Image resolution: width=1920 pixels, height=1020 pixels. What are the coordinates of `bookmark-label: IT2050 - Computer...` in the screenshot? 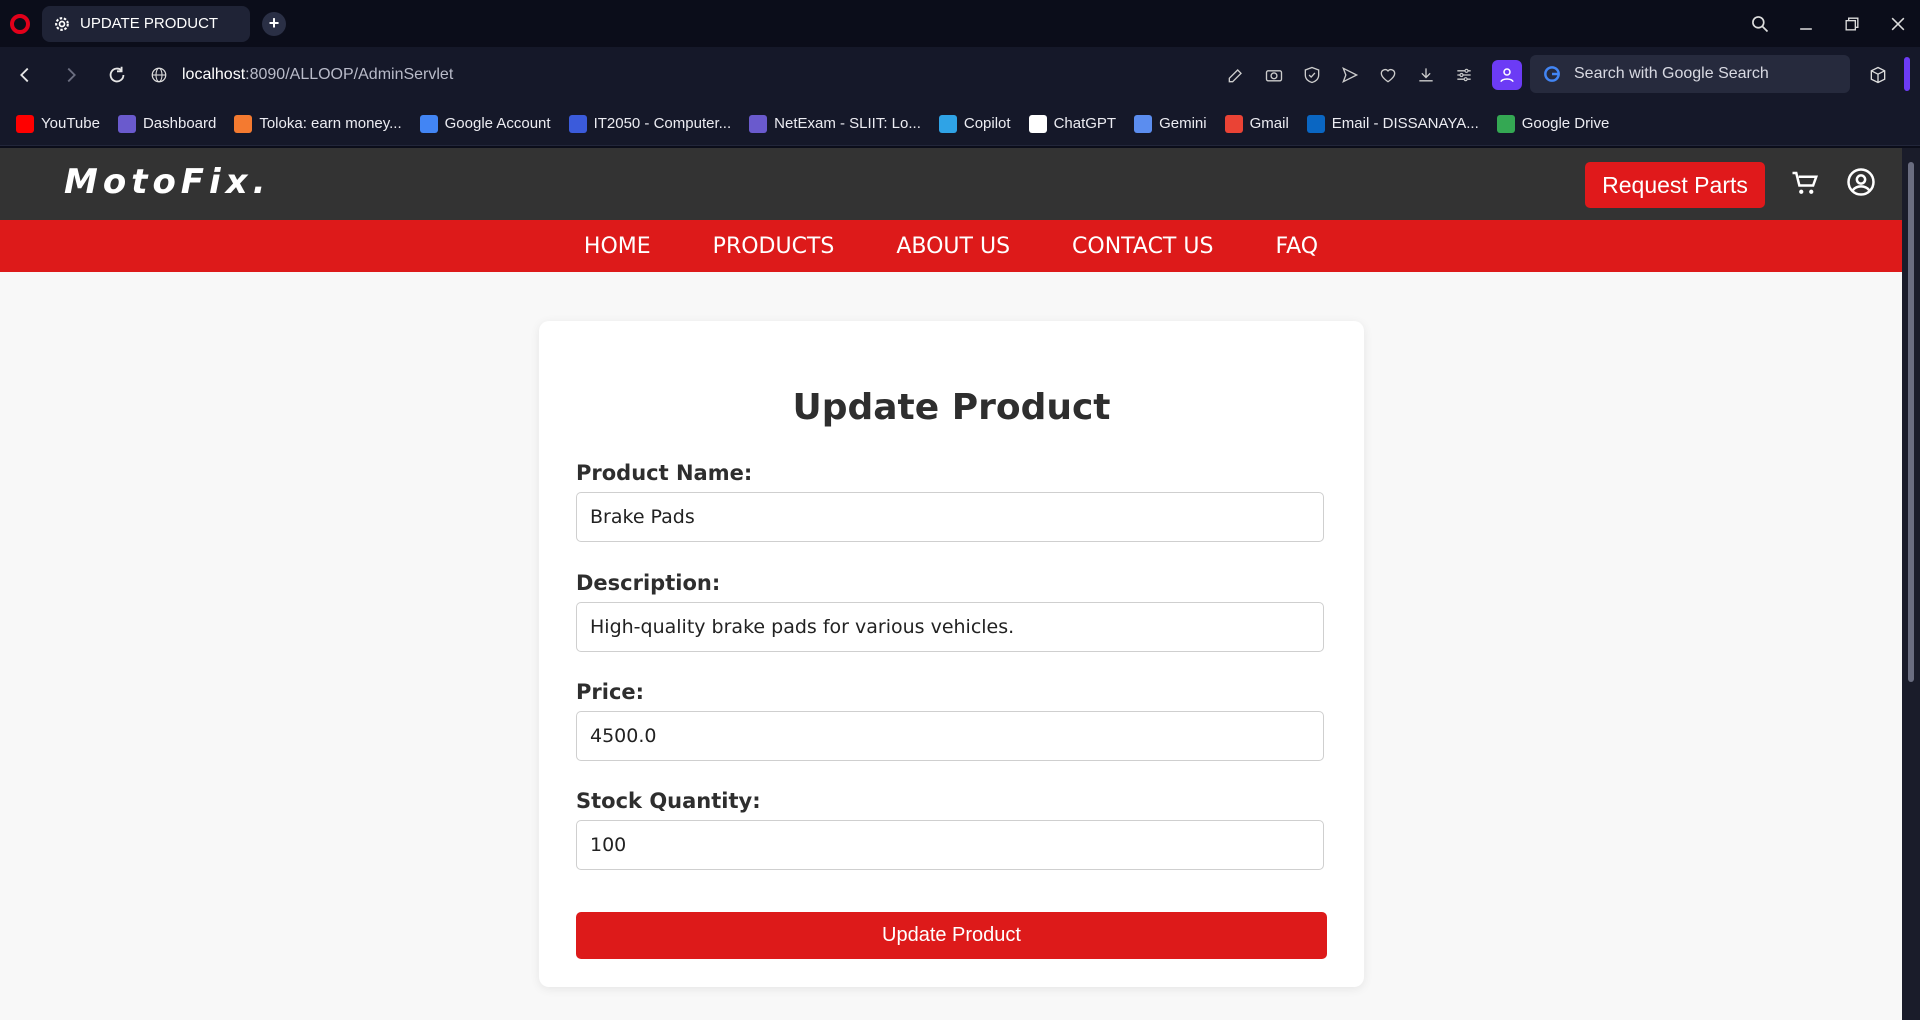 It's located at (662, 123).